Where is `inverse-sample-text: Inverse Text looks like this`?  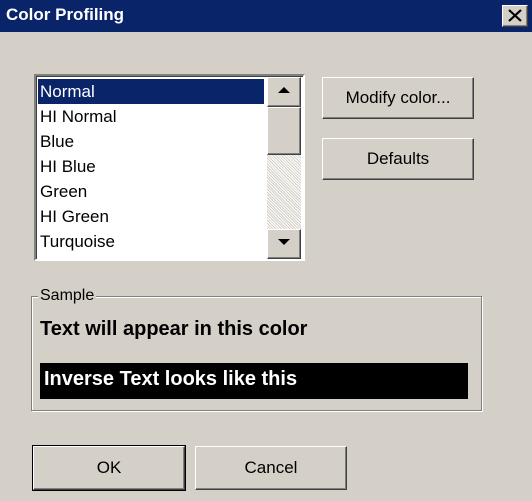 inverse-sample-text: Inverse Text looks like this is located at coordinates (171, 379).